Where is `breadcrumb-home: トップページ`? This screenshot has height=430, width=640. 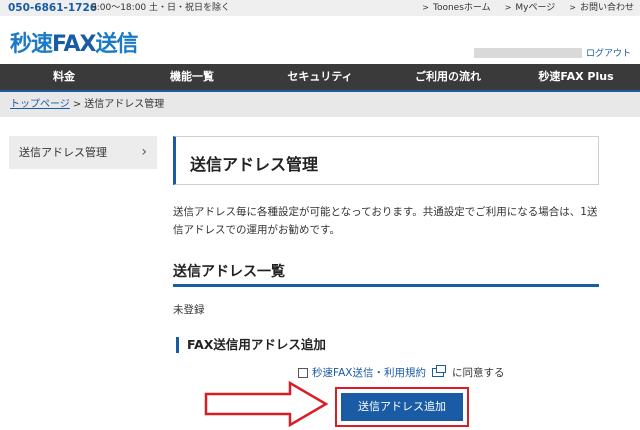
breadcrumb-home: トップページ is located at coordinates (40, 104).